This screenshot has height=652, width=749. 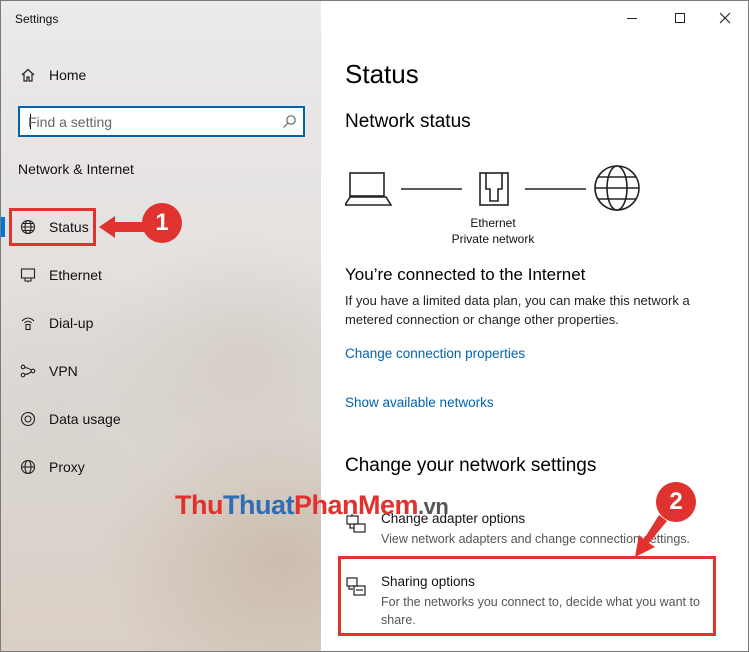 What do you see at coordinates (145, 121) in the screenshot?
I see `search-input` at bounding box center [145, 121].